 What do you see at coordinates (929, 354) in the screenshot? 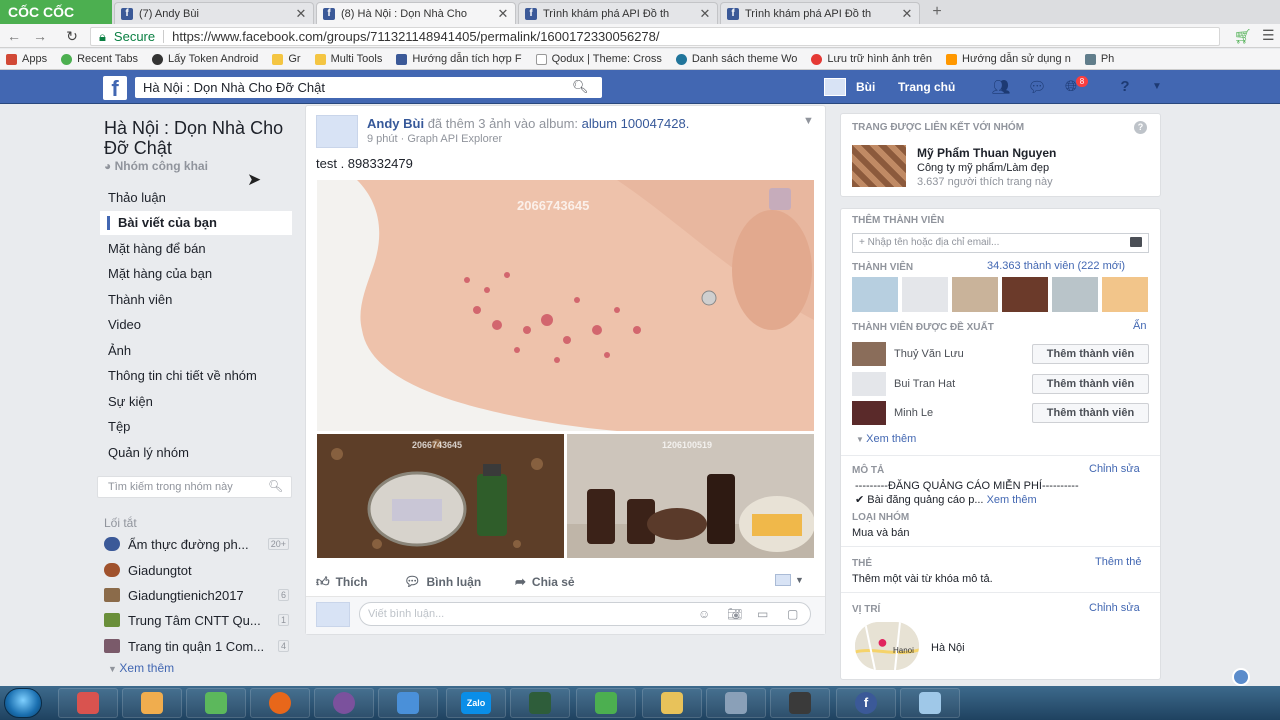
I see `suggested-name: Thuỷ Văn Lưu` at bounding box center [929, 354].